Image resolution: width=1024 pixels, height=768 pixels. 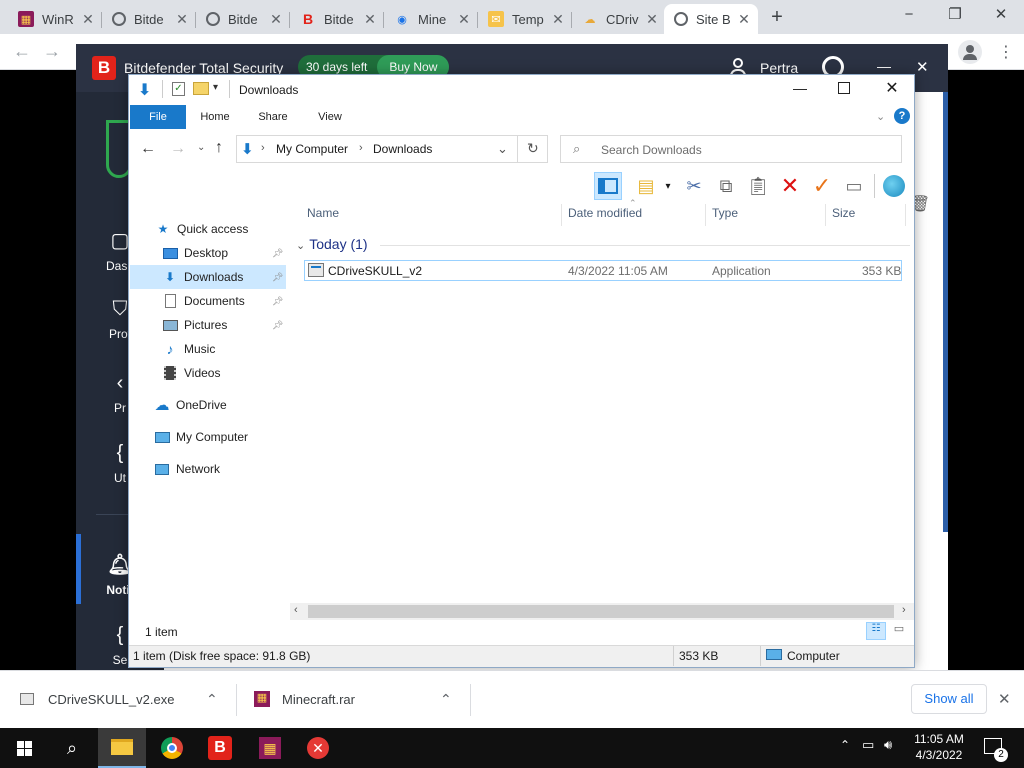 I want to click on ex-minimize-button: —, so click(x=800, y=89).